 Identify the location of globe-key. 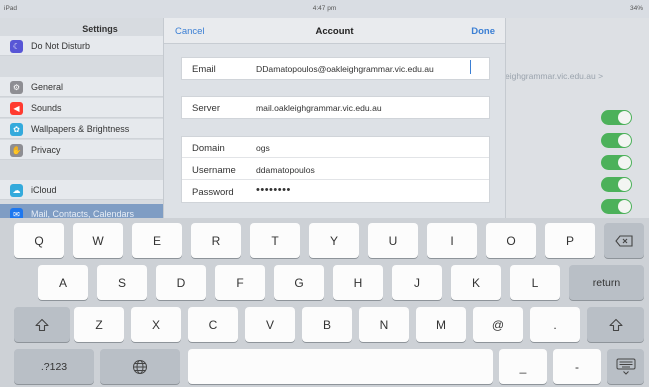
(140, 366).